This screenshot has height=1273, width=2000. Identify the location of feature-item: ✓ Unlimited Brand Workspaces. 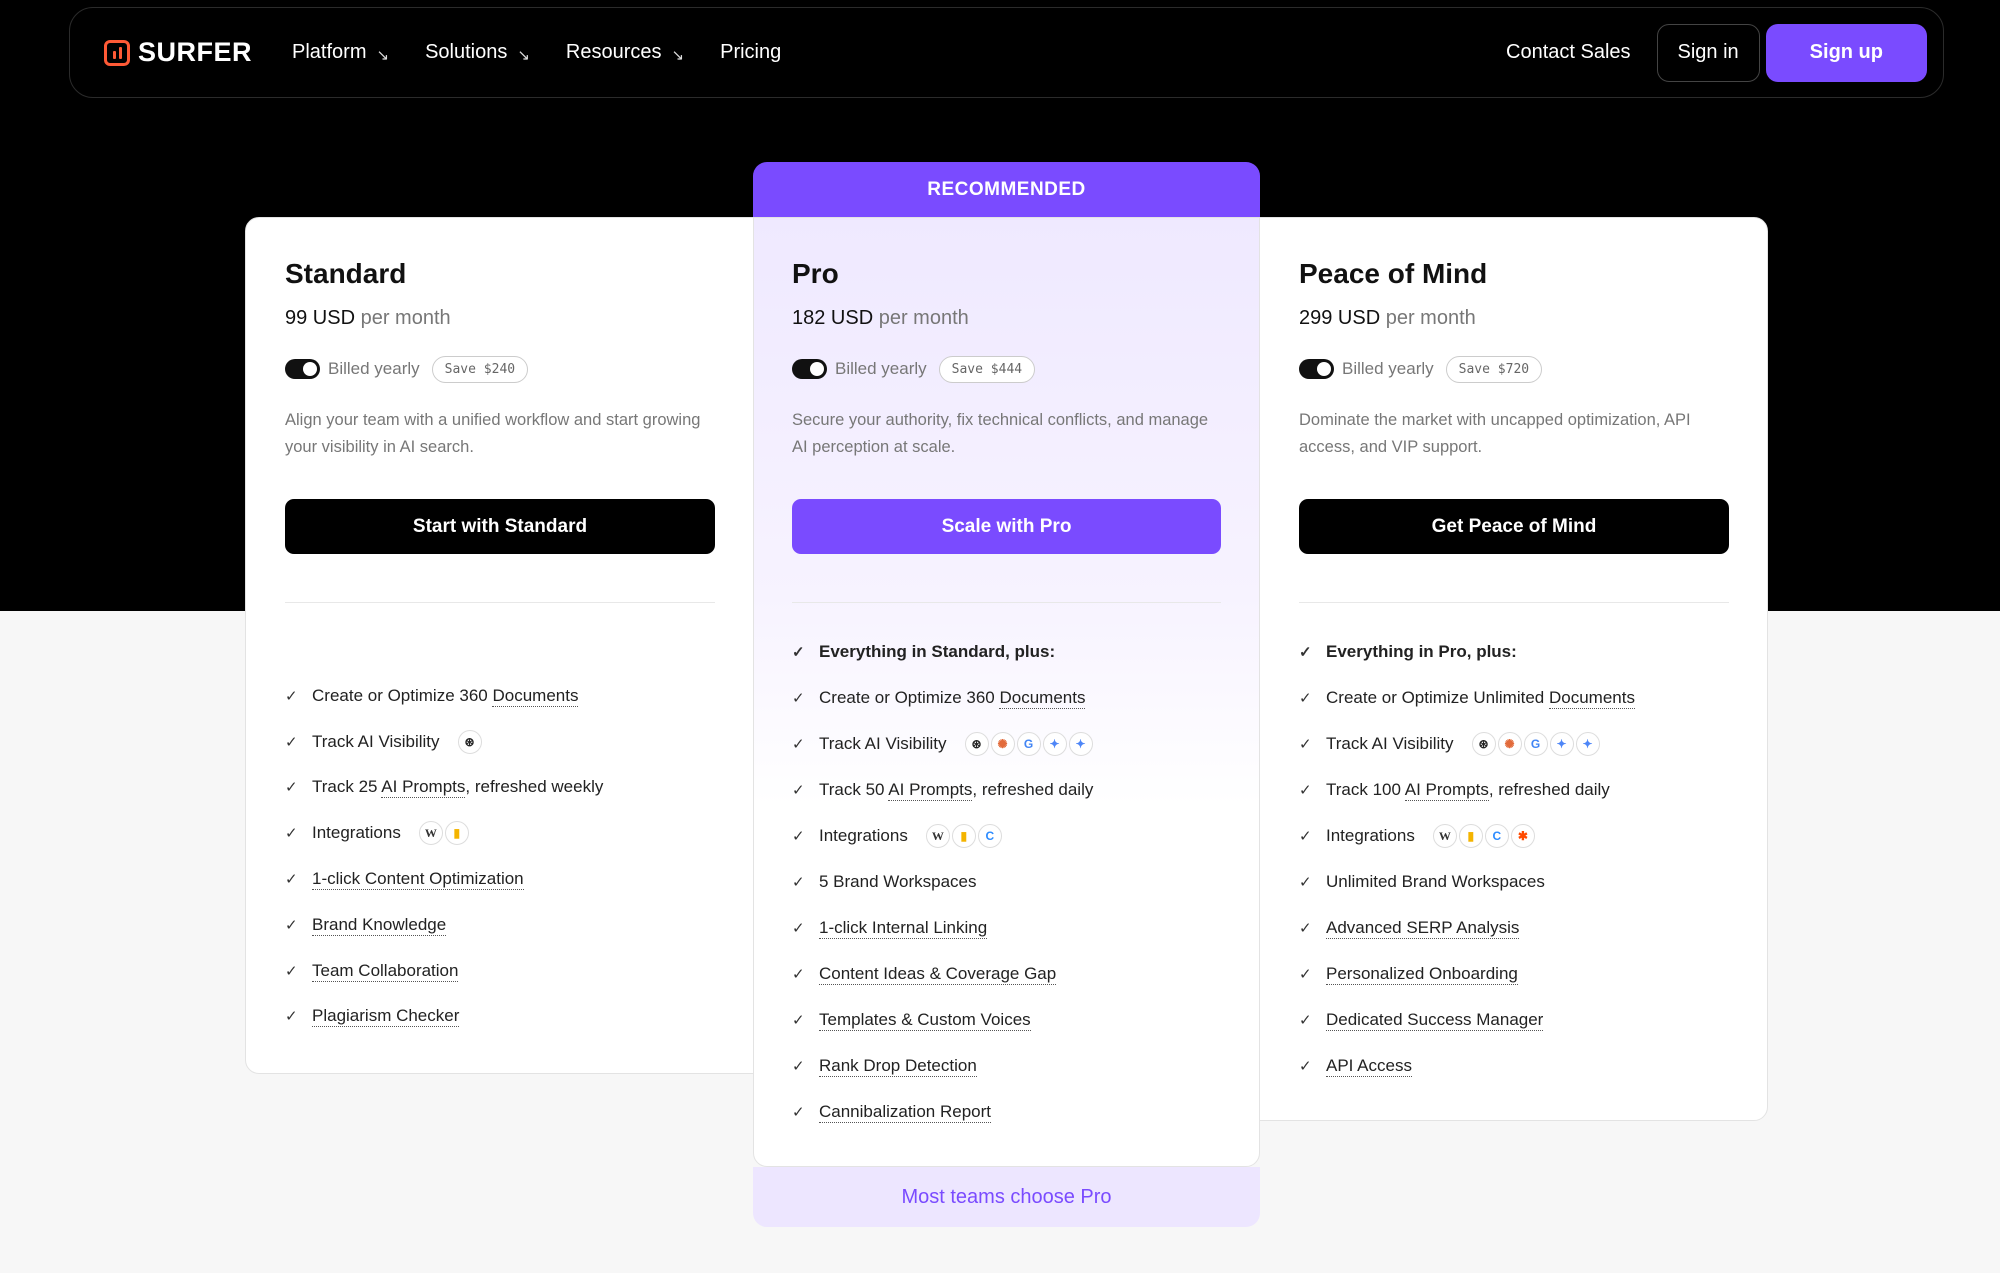
(1514, 882).